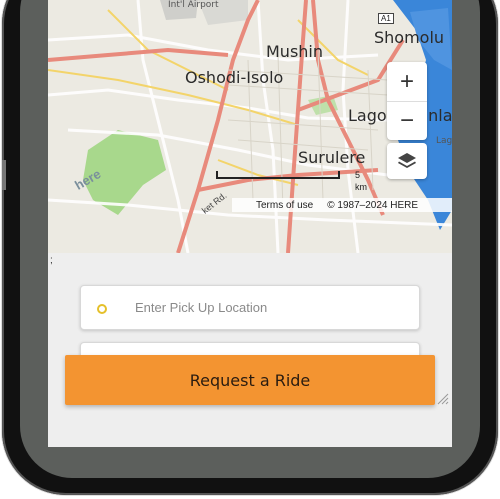  What do you see at coordinates (444, 141) in the screenshot?
I see `map-label-small: Lag` at bounding box center [444, 141].